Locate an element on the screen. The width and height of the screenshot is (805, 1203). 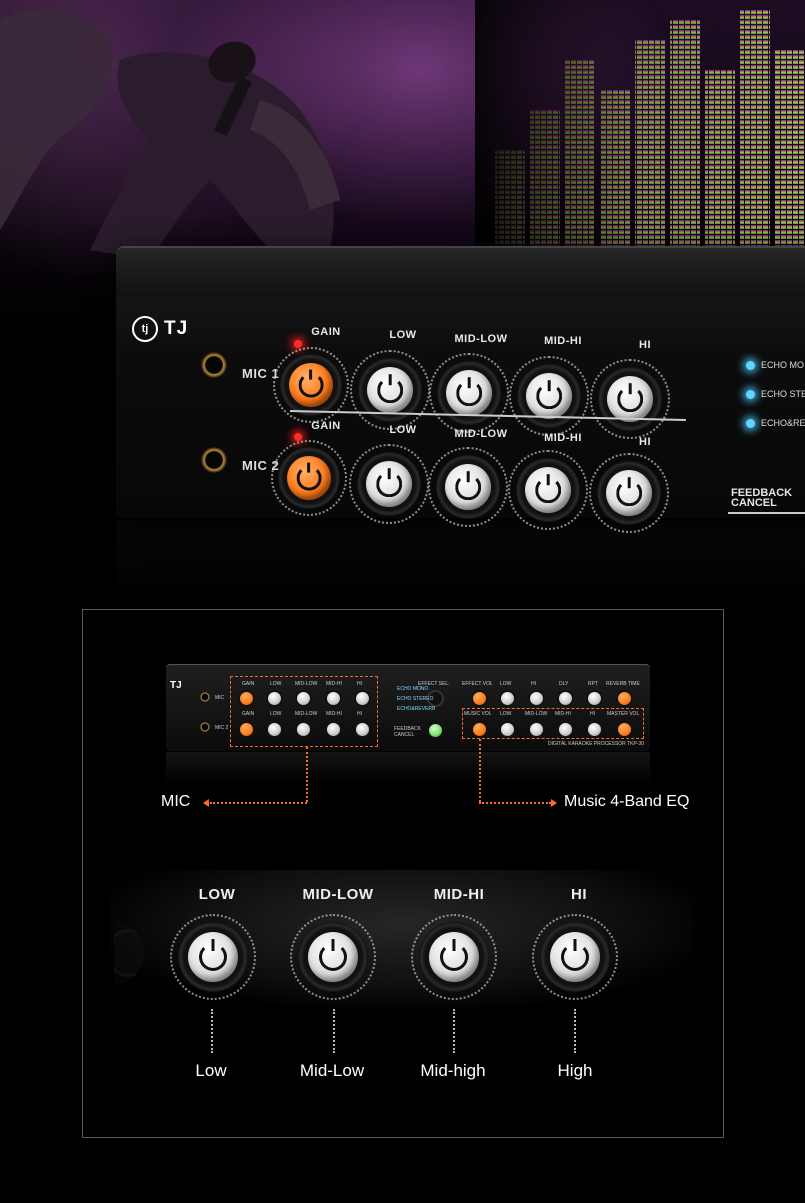
mic2-hi-knob is located at coordinates (629, 493).